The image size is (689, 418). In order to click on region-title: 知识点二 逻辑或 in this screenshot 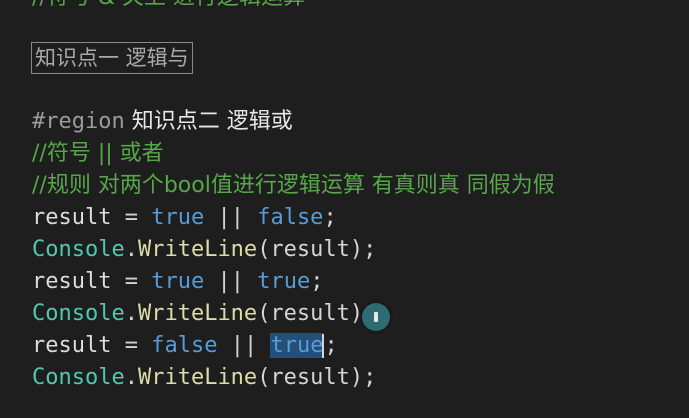, I will do `click(208, 121)`.